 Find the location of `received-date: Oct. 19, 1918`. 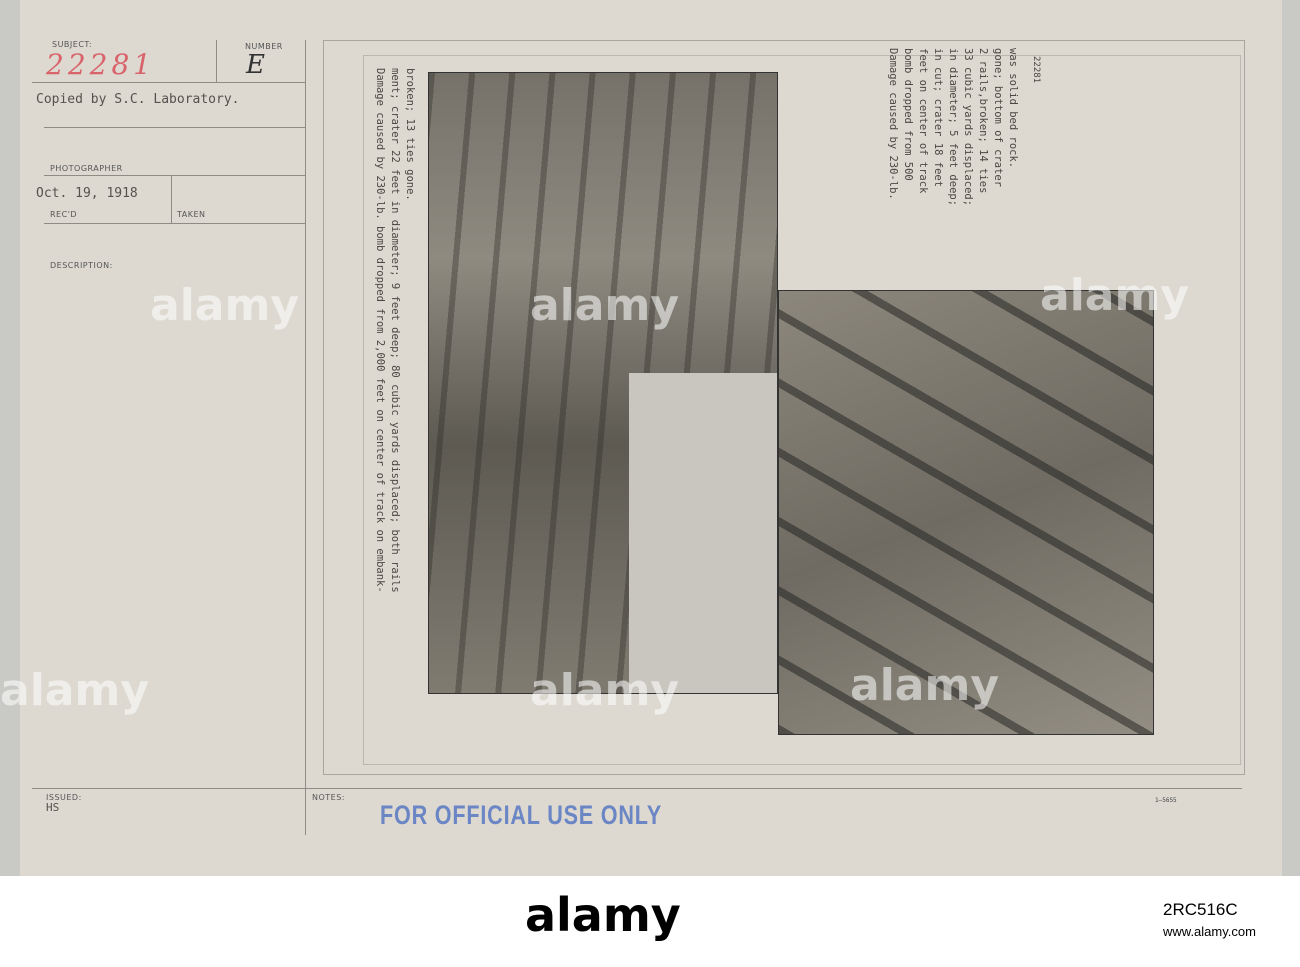

received-date: Oct. 19, 1918 is located at coordinates (87, 193).